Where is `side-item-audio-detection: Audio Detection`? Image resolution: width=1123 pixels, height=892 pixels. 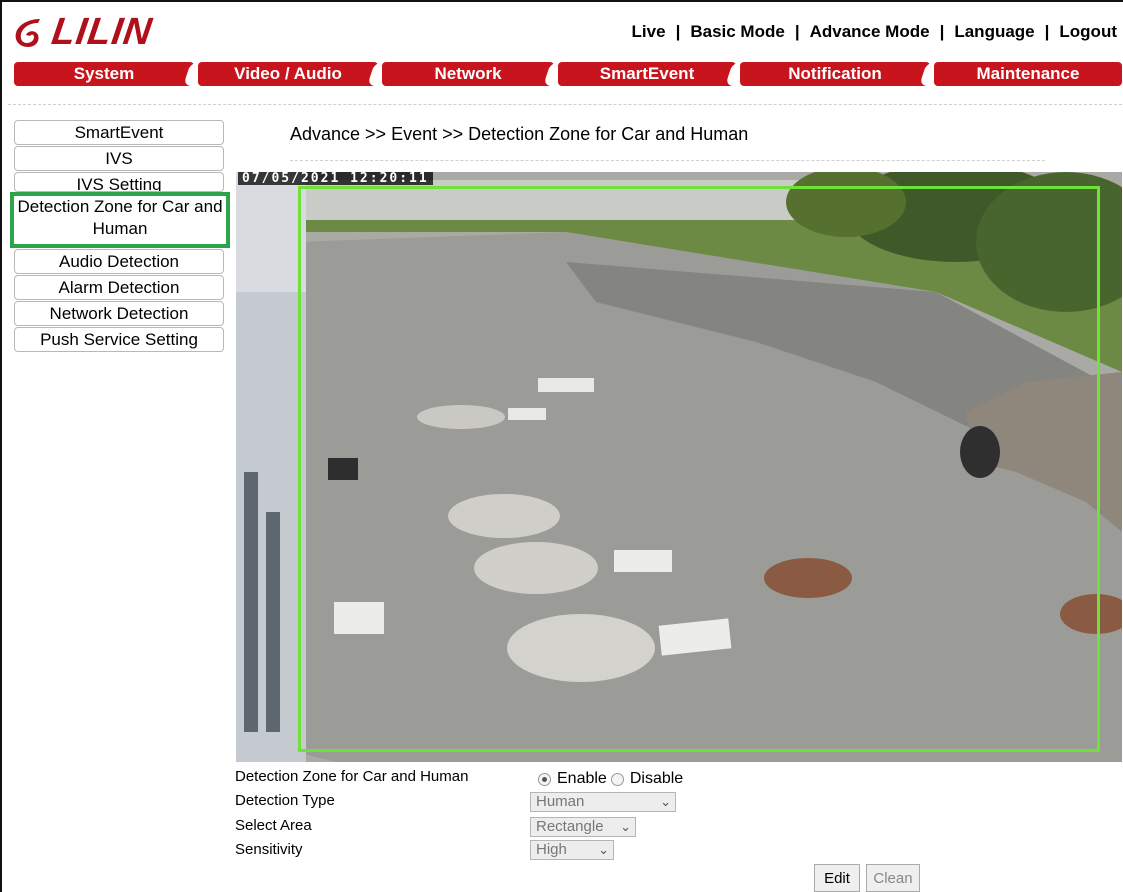 side-item-audio-detection: Audio Detection is located at coordinates (119, 261).